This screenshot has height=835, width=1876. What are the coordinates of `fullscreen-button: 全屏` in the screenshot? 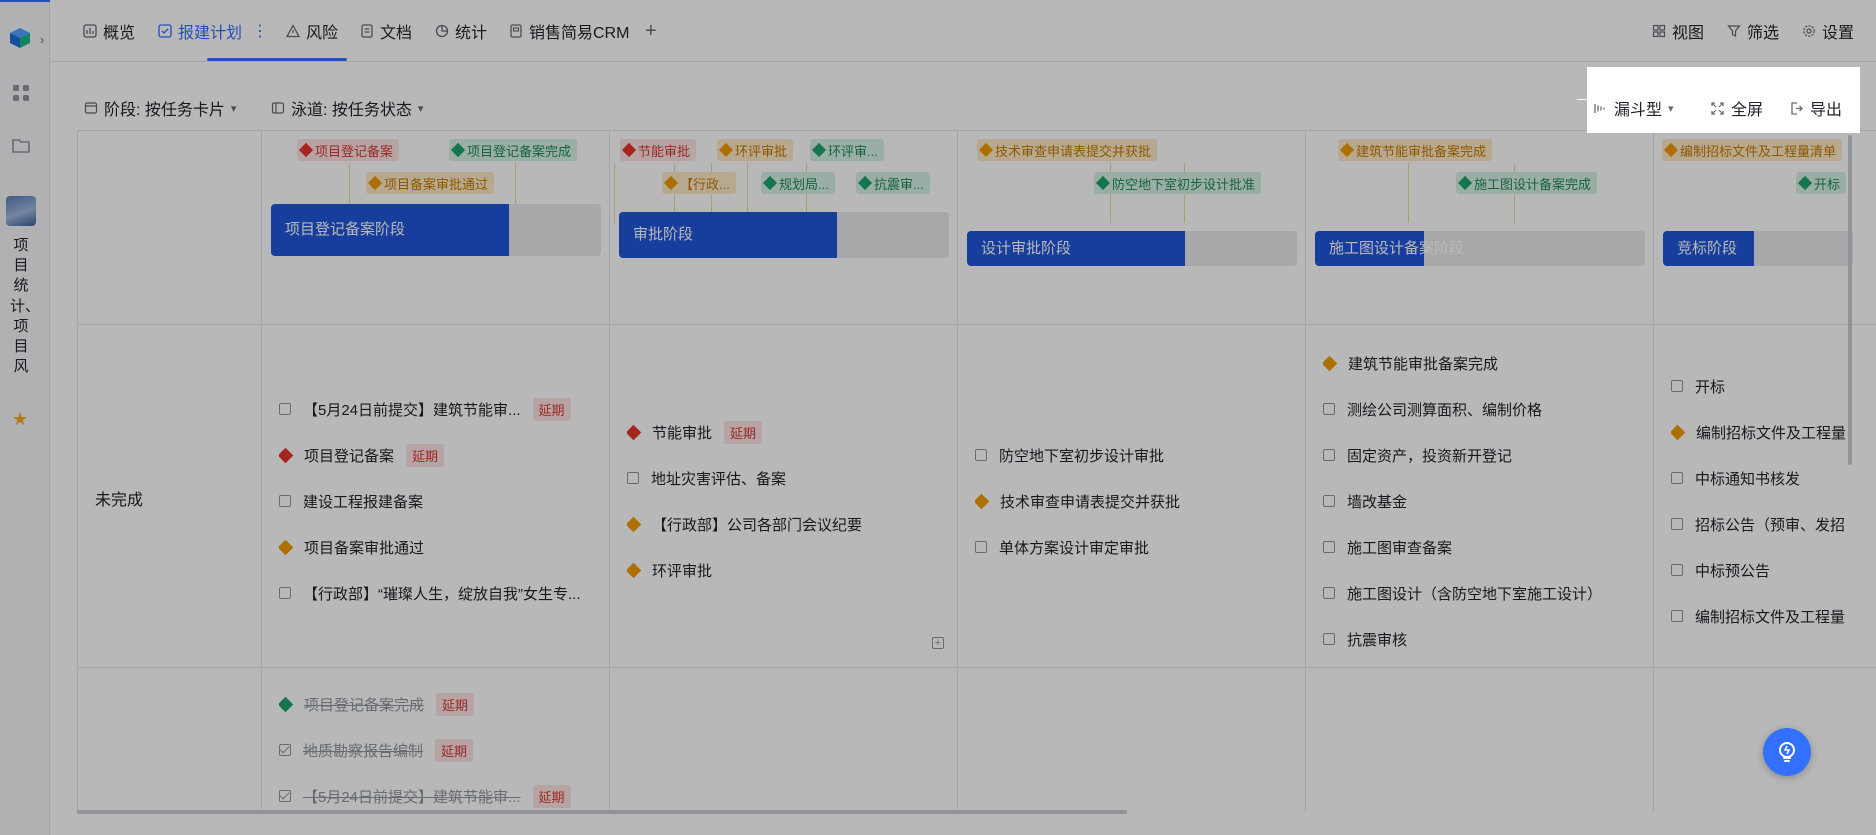 It's located at (1736, 108).